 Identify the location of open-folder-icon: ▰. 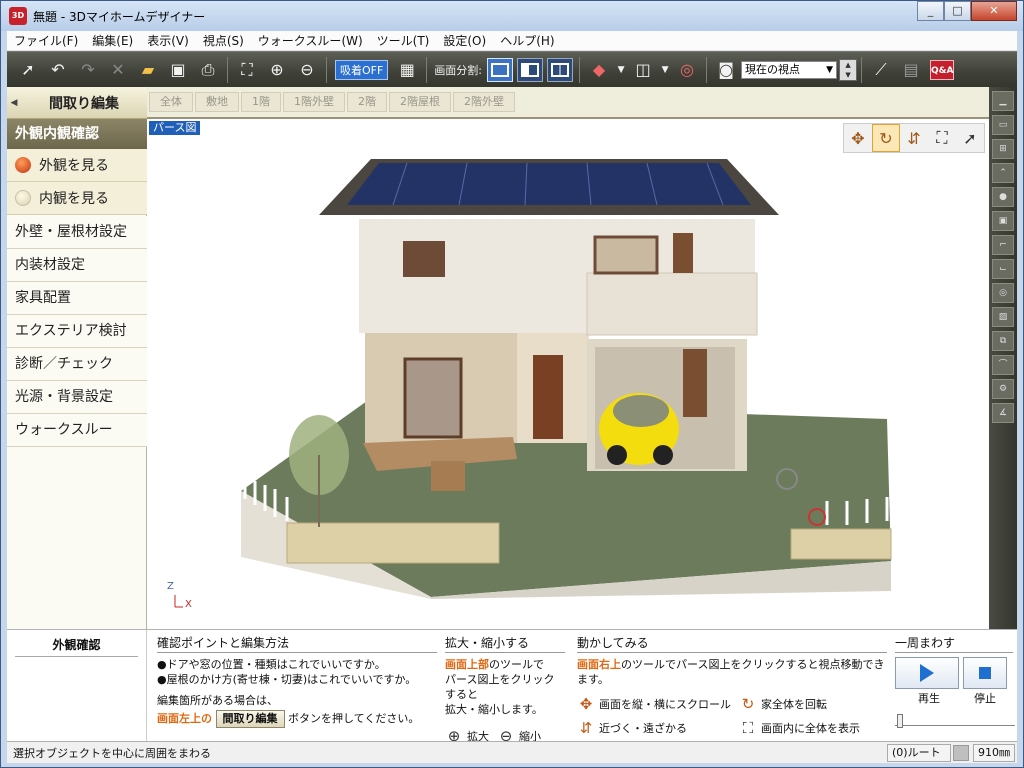
(148, 70).